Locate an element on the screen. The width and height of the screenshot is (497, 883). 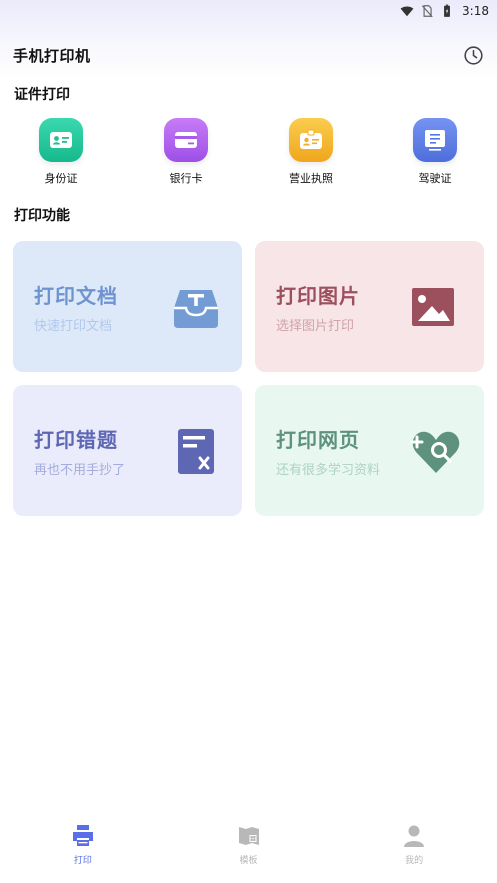
clock-icon is located at coordinates (473, 55).